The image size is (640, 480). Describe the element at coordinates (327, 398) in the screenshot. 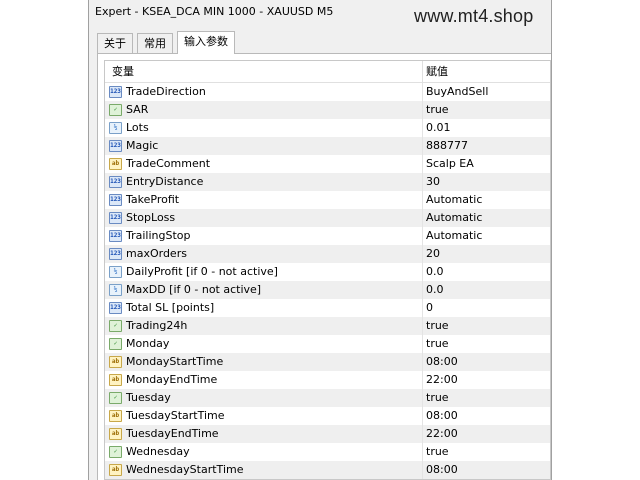

I see `table-row: ✓ Tuesday true` at that location.